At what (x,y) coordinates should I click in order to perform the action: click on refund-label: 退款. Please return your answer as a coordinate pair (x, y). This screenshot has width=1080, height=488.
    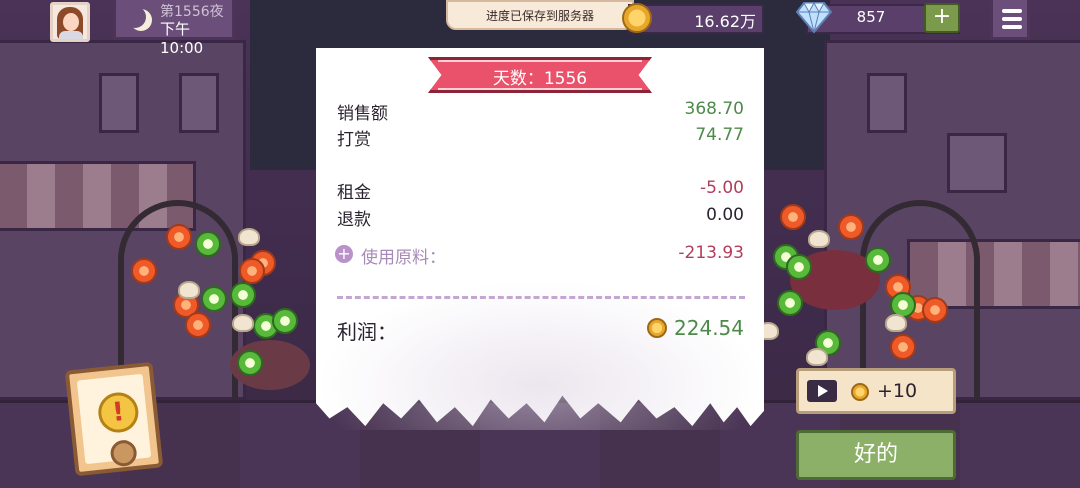
    Looking at the image, I should click on (354, 220).